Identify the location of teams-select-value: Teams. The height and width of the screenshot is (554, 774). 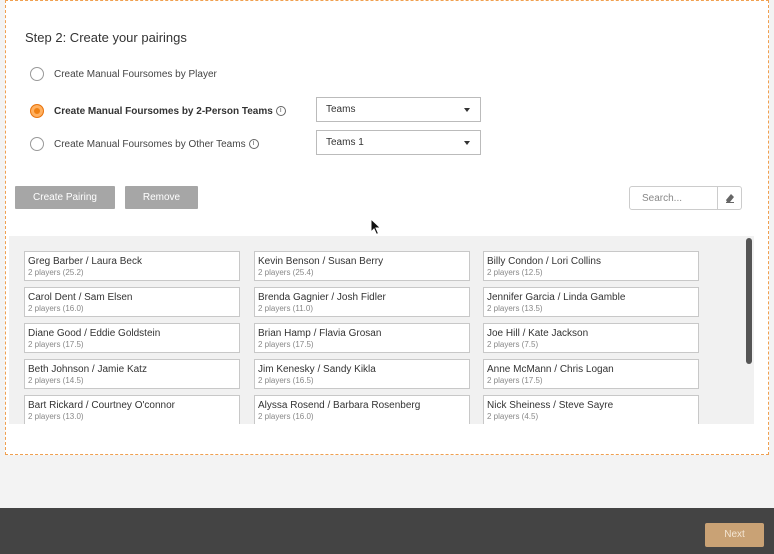
(341, 109).